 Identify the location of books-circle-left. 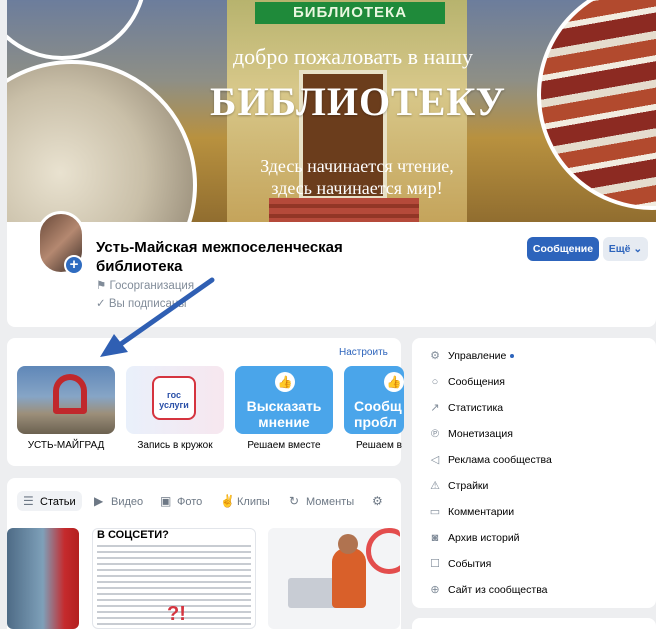
(102, 145).